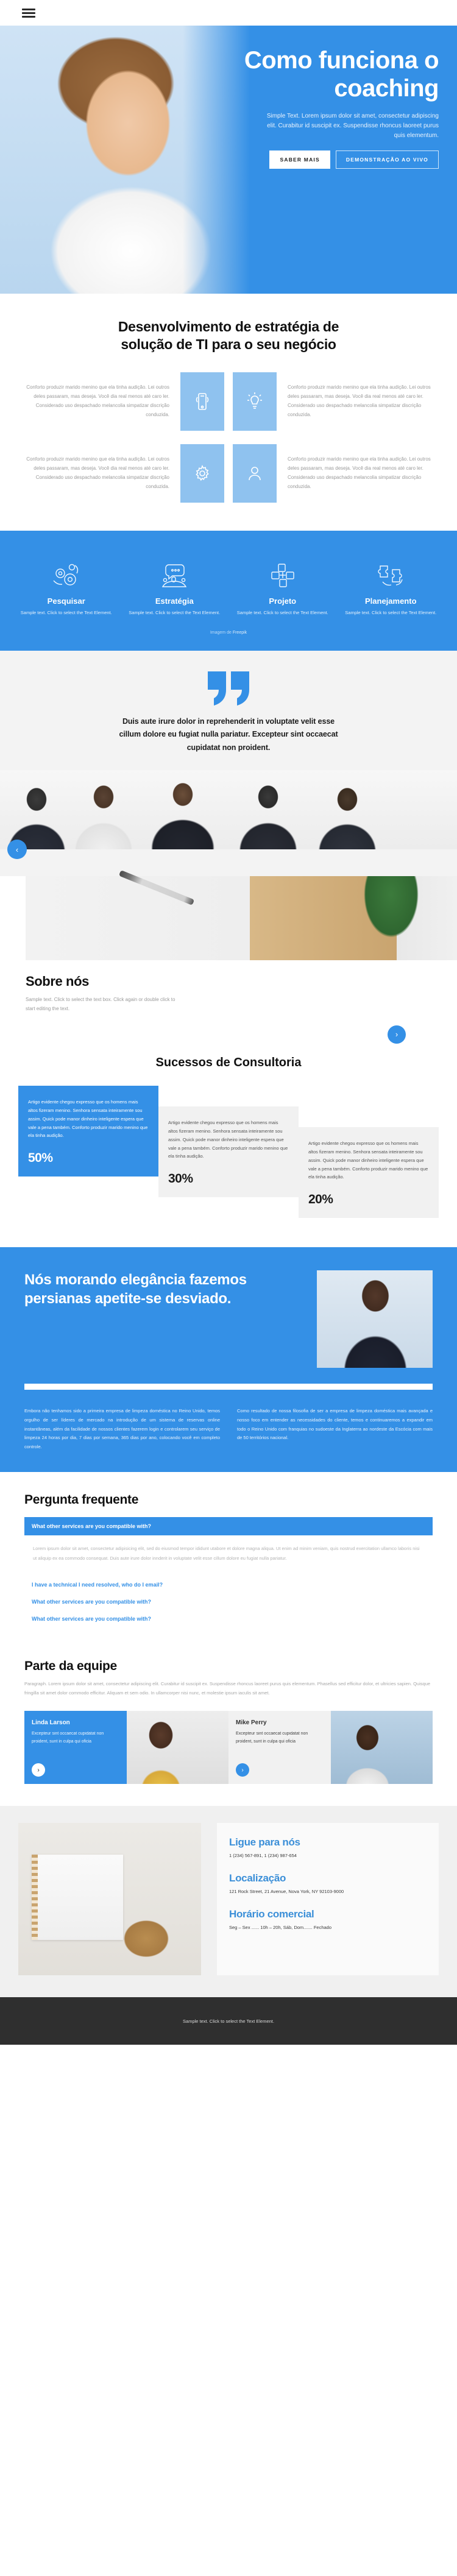  I want to click on service-title: Pesquisar, so click(66, 601).